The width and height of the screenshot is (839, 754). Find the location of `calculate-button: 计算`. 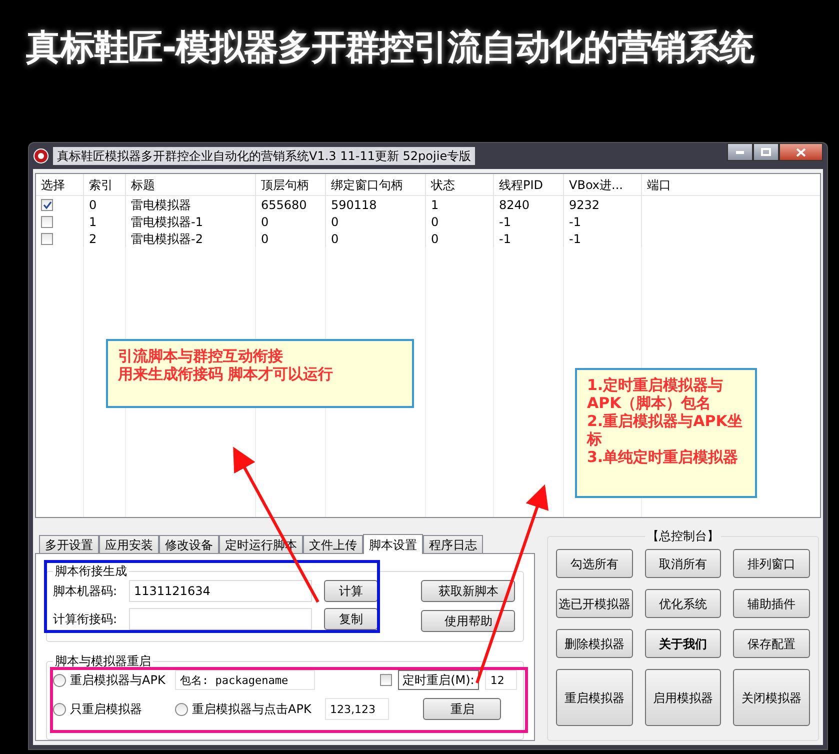

calculate-button: 计算 is located at coordinates (351, 591).